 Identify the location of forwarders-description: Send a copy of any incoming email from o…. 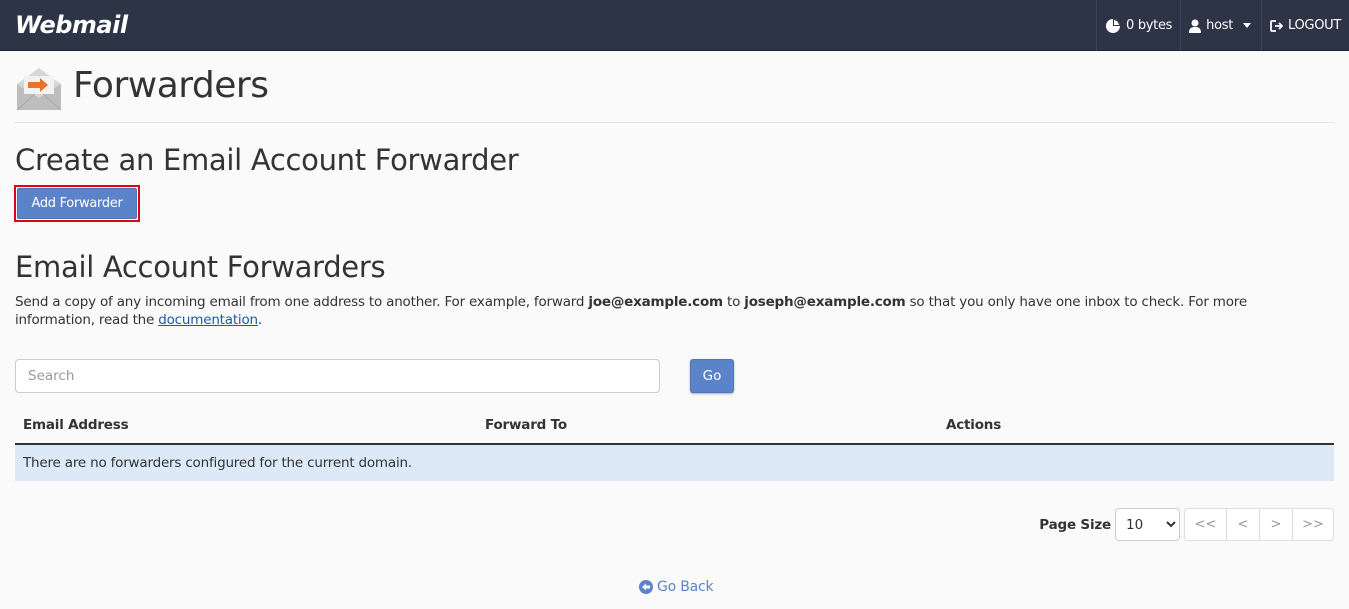
(665, 311).